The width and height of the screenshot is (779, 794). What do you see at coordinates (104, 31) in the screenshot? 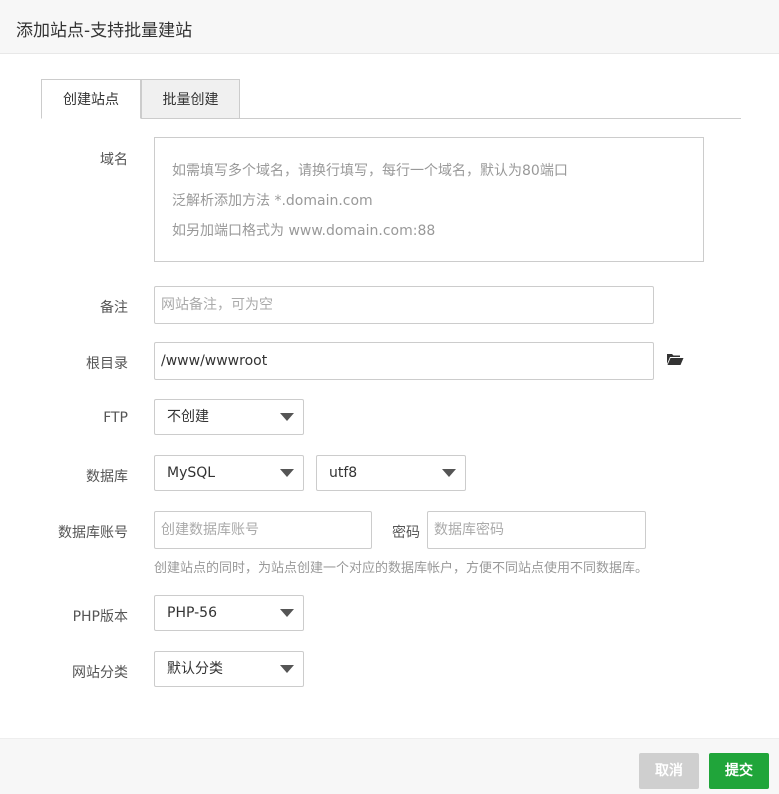
I see `dialog-title: 添加站点-支持批量建站` at bounding box center [104, 31].